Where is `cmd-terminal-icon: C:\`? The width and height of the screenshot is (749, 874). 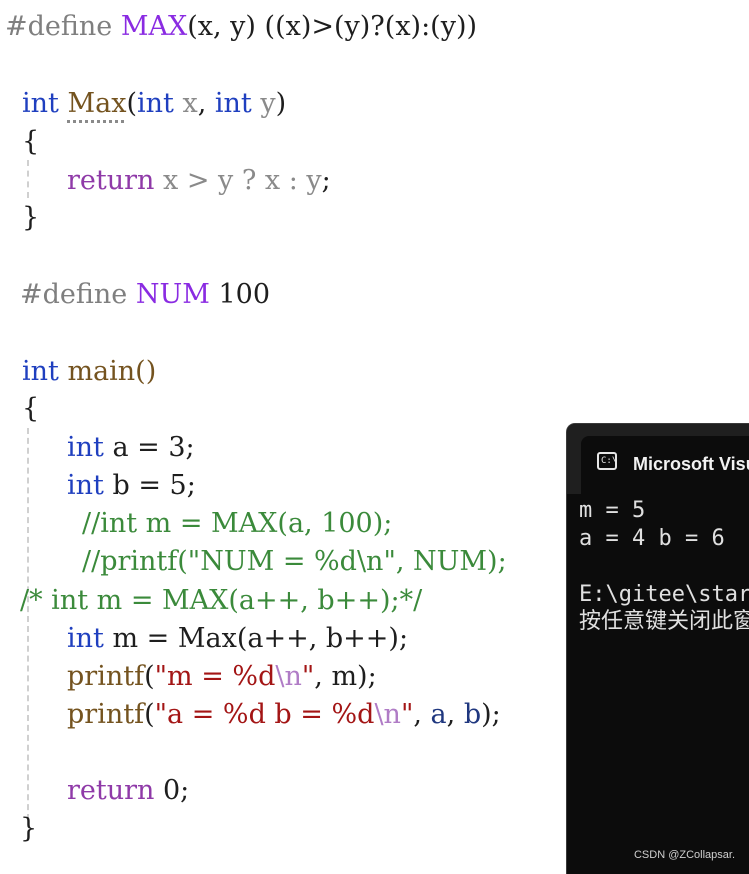
cmd-terminal-icon: C:\ is located at coordinates (607, 461).